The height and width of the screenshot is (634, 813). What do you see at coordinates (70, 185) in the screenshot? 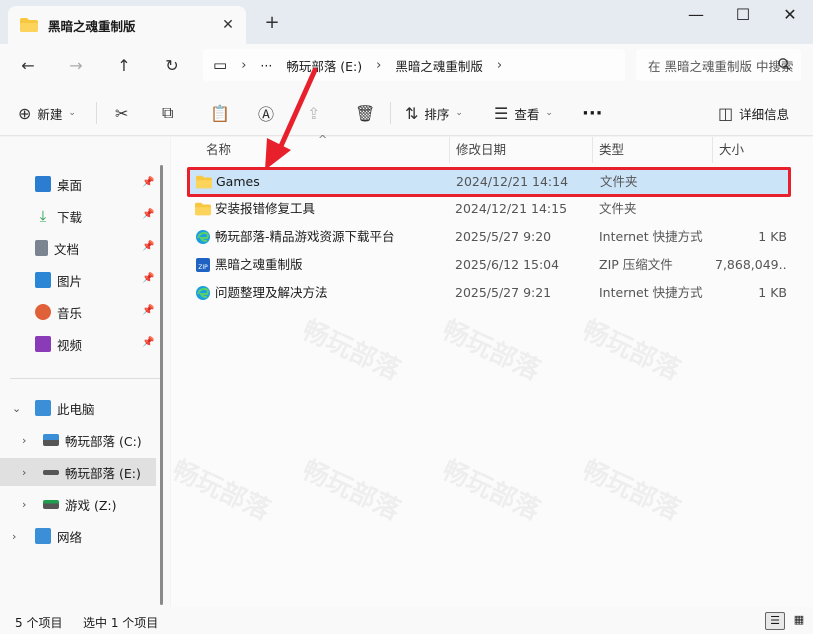
I see `sidebar-item-label: 桌面` at bounding box center [70, 185].